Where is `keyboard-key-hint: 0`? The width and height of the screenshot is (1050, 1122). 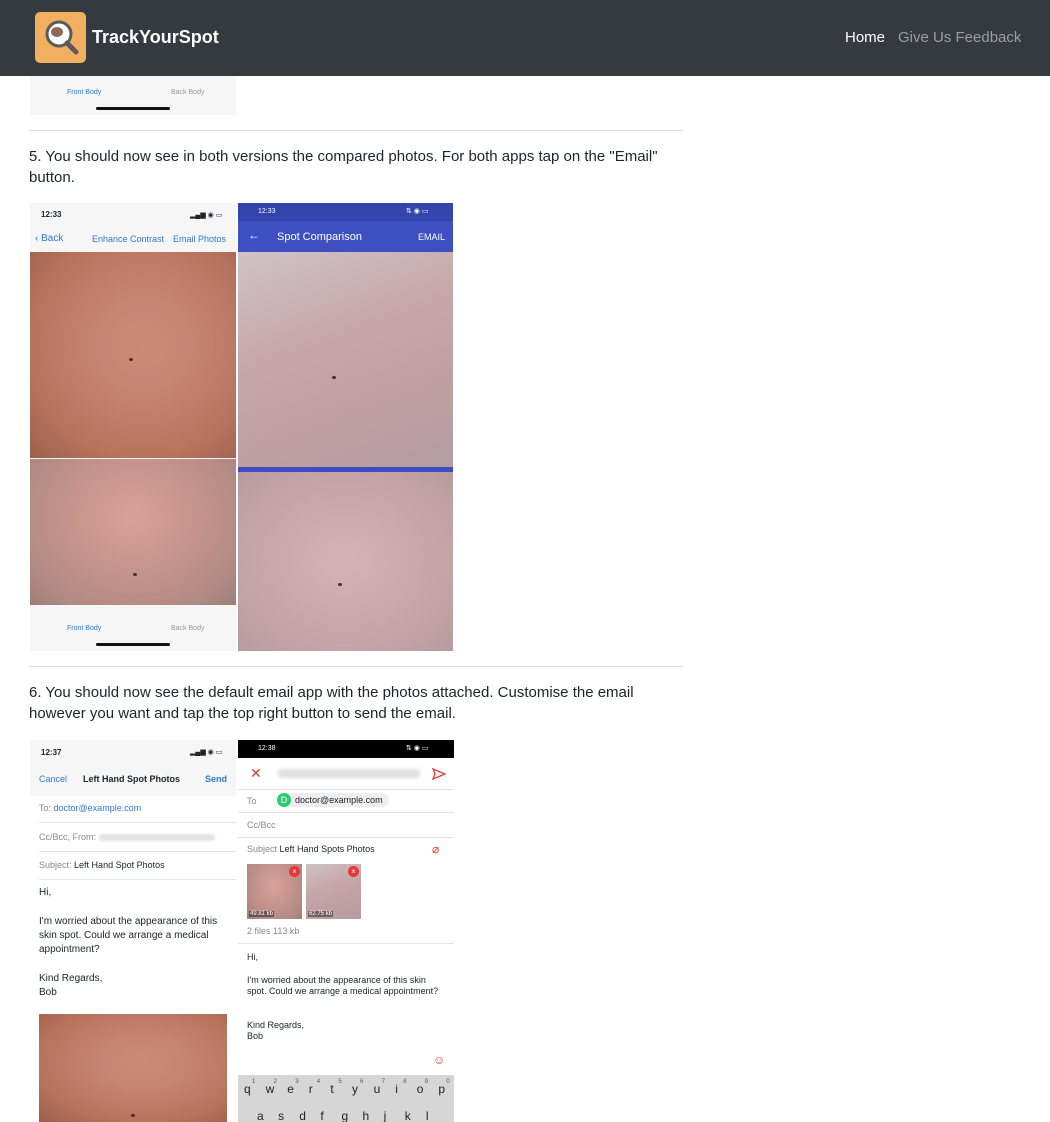 keyboard-key-hint: 0 is located at coordinates (448, 1082).